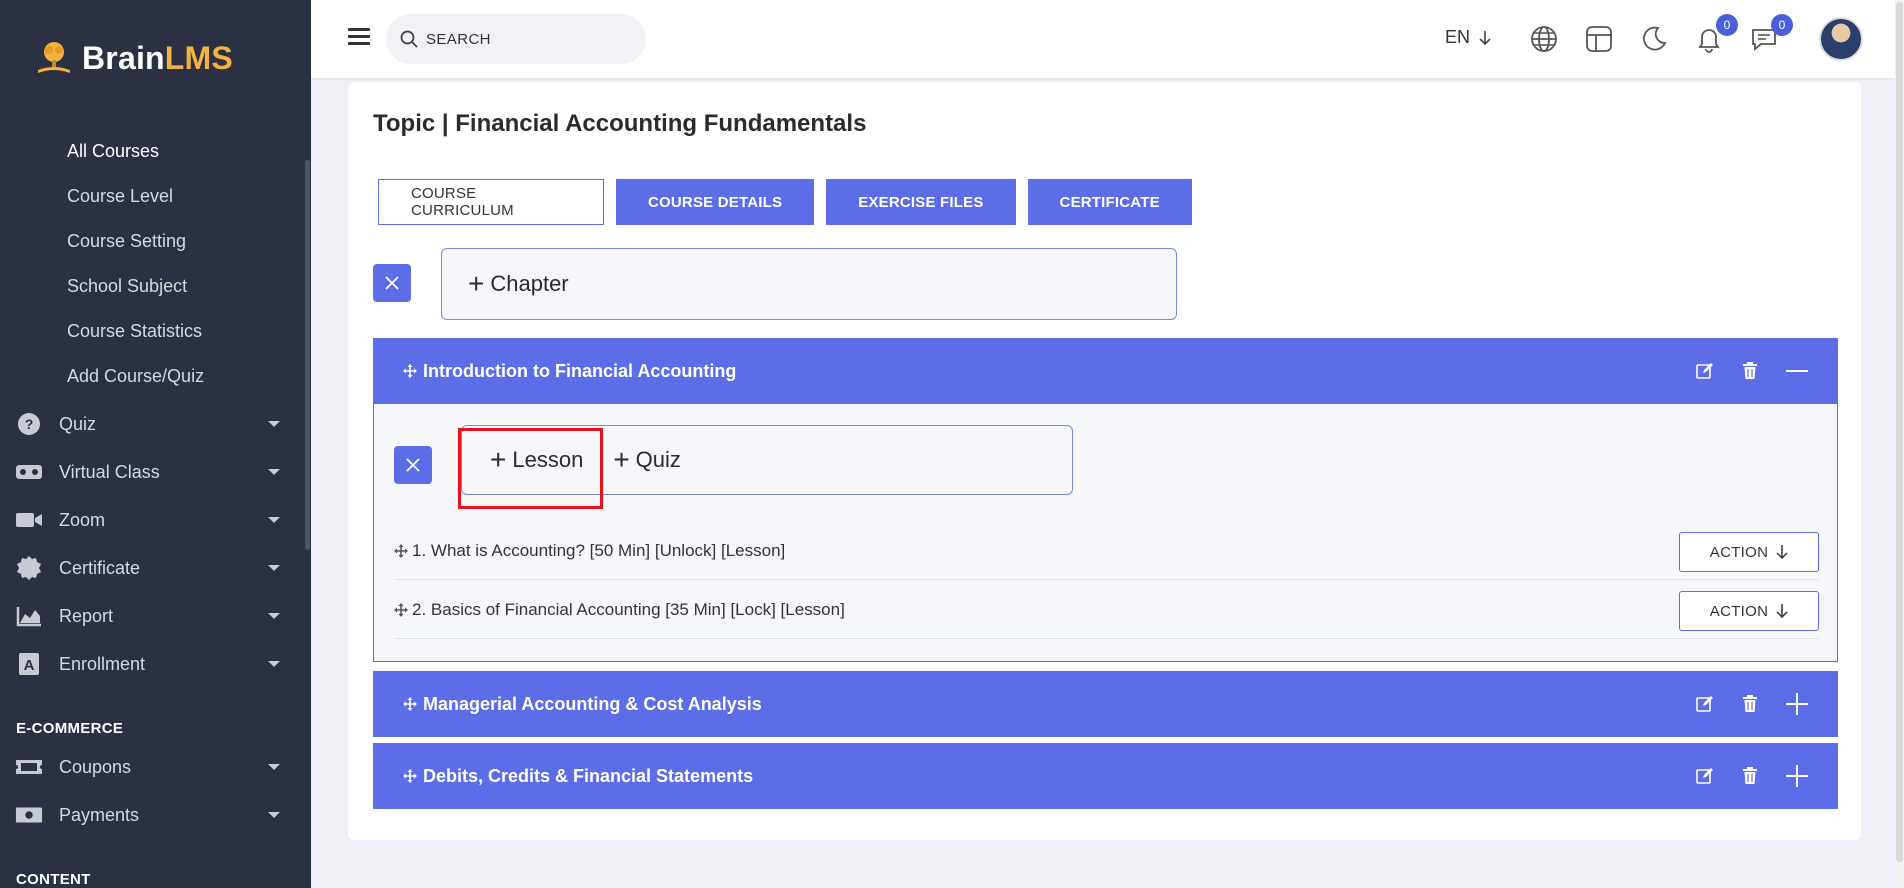 Image resolution: width=1904 pixels, height=888 pixels. I want to click on chapter-item: Managerial Accounting & Cost Analysis, so click(1105, 704).